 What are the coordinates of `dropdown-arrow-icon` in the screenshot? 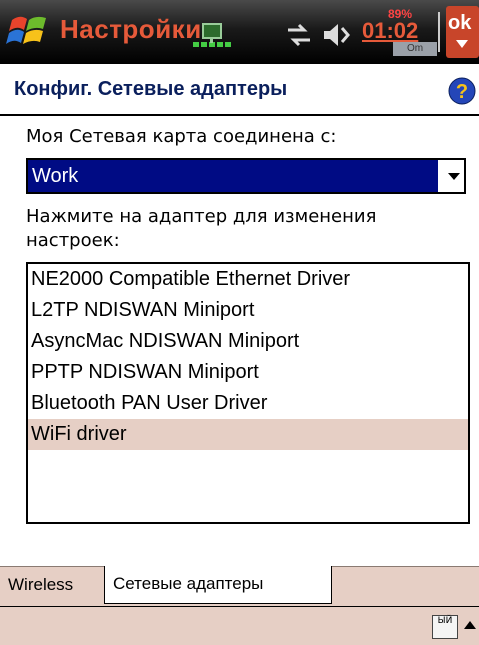 It's located at (454, 176).